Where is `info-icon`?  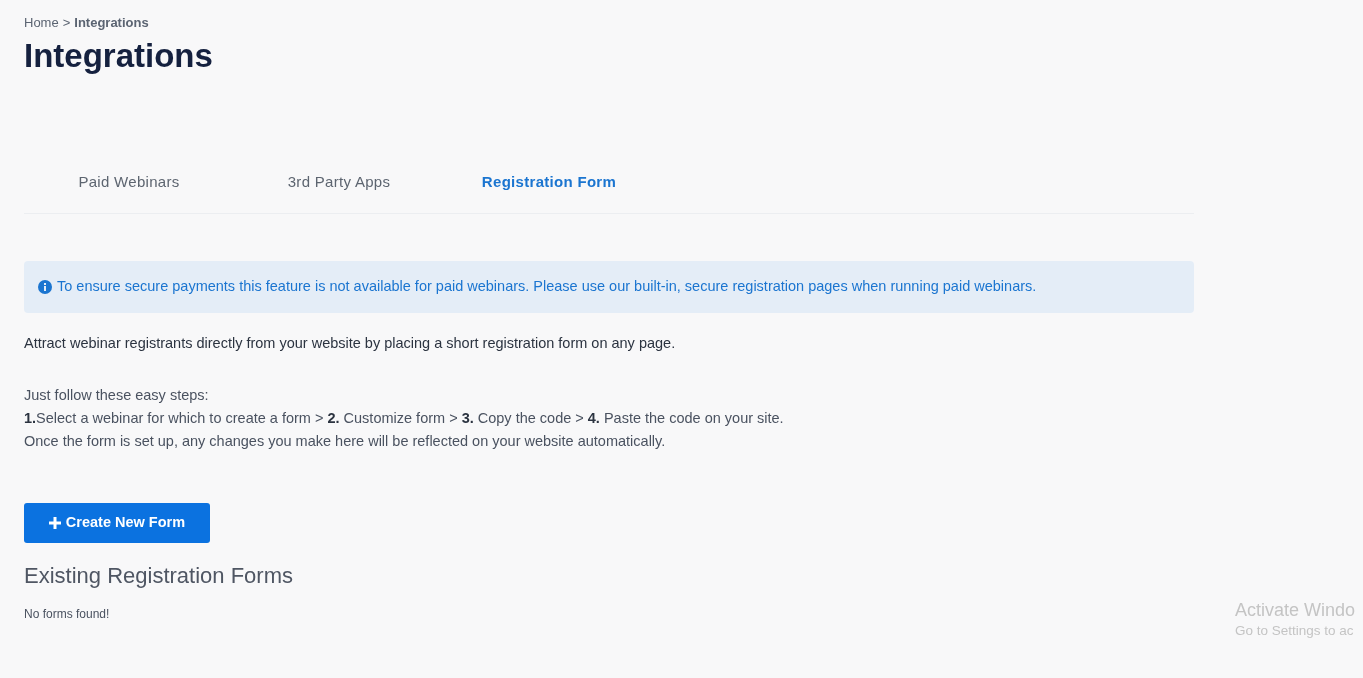 info-icon is located at coordinates (45, 286).